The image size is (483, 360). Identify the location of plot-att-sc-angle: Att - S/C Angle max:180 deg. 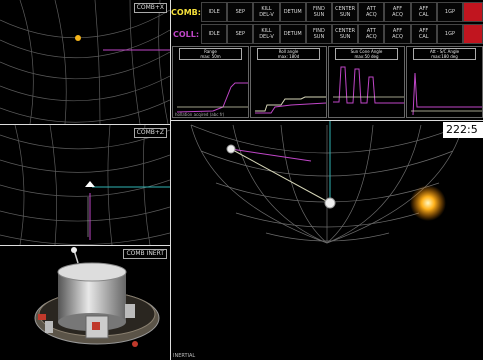
(444, 82).